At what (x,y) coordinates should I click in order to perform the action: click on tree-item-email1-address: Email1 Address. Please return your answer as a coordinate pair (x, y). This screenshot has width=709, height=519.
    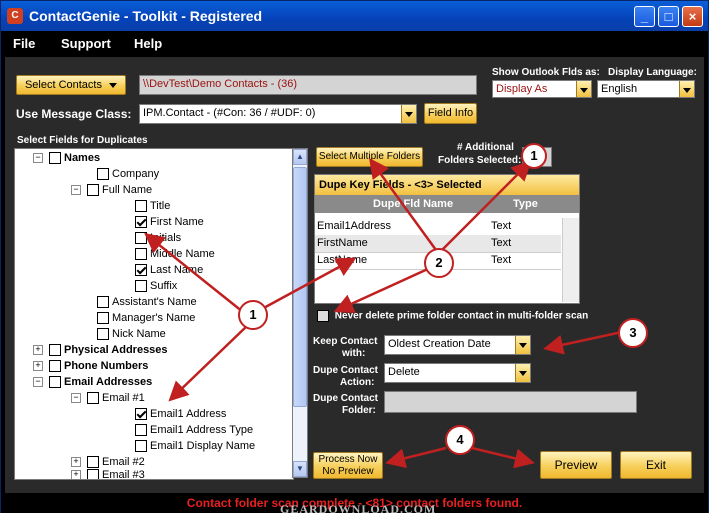
    Looking at the image, I should click on (180, 416).